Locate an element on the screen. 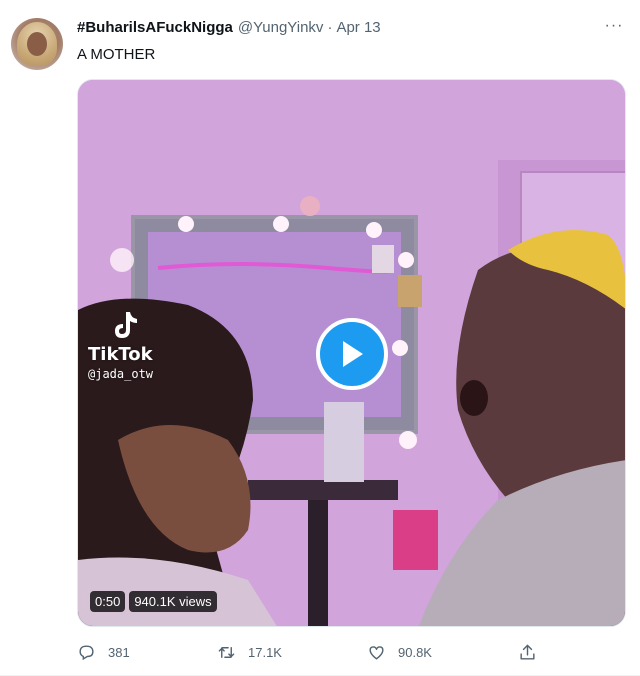 This screenshot has height=676, width=640. play-icon is located at coordinates (353, 354).